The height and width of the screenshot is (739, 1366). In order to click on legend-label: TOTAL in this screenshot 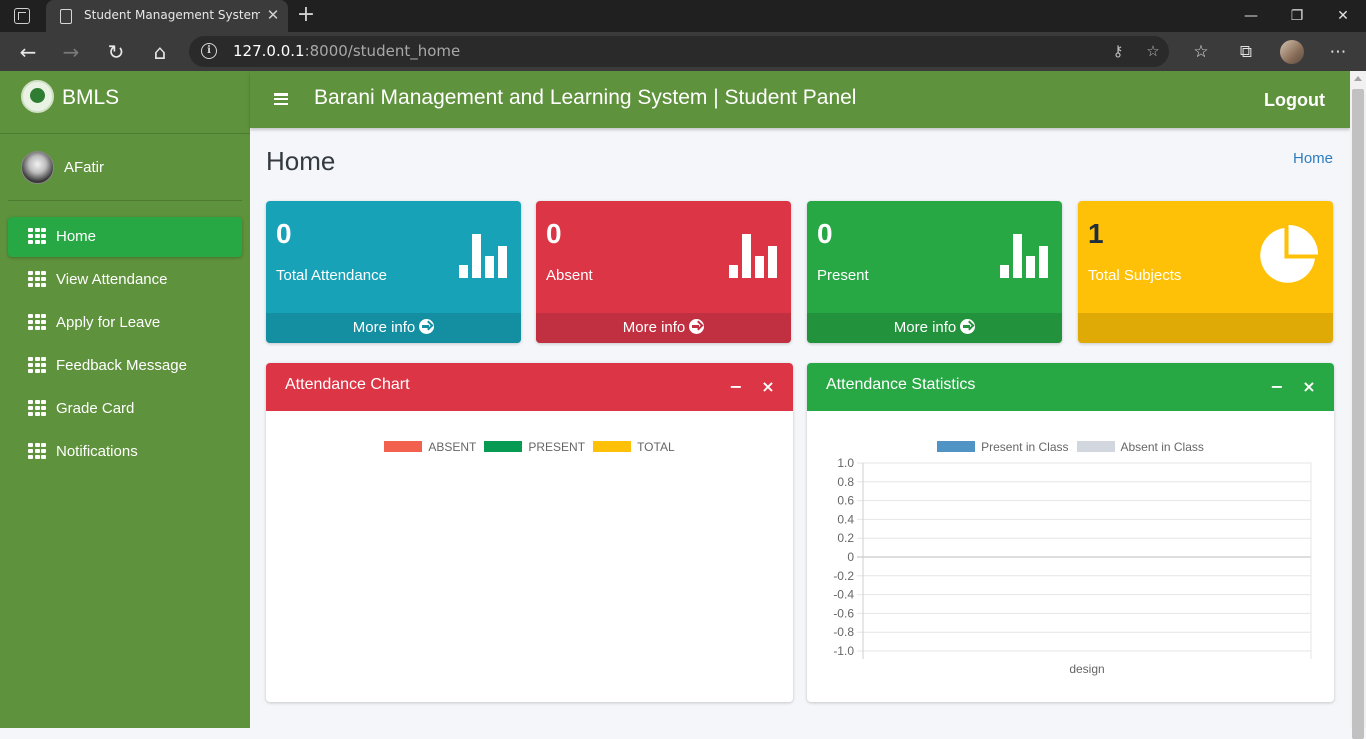, I will do `click(656, 447)`.